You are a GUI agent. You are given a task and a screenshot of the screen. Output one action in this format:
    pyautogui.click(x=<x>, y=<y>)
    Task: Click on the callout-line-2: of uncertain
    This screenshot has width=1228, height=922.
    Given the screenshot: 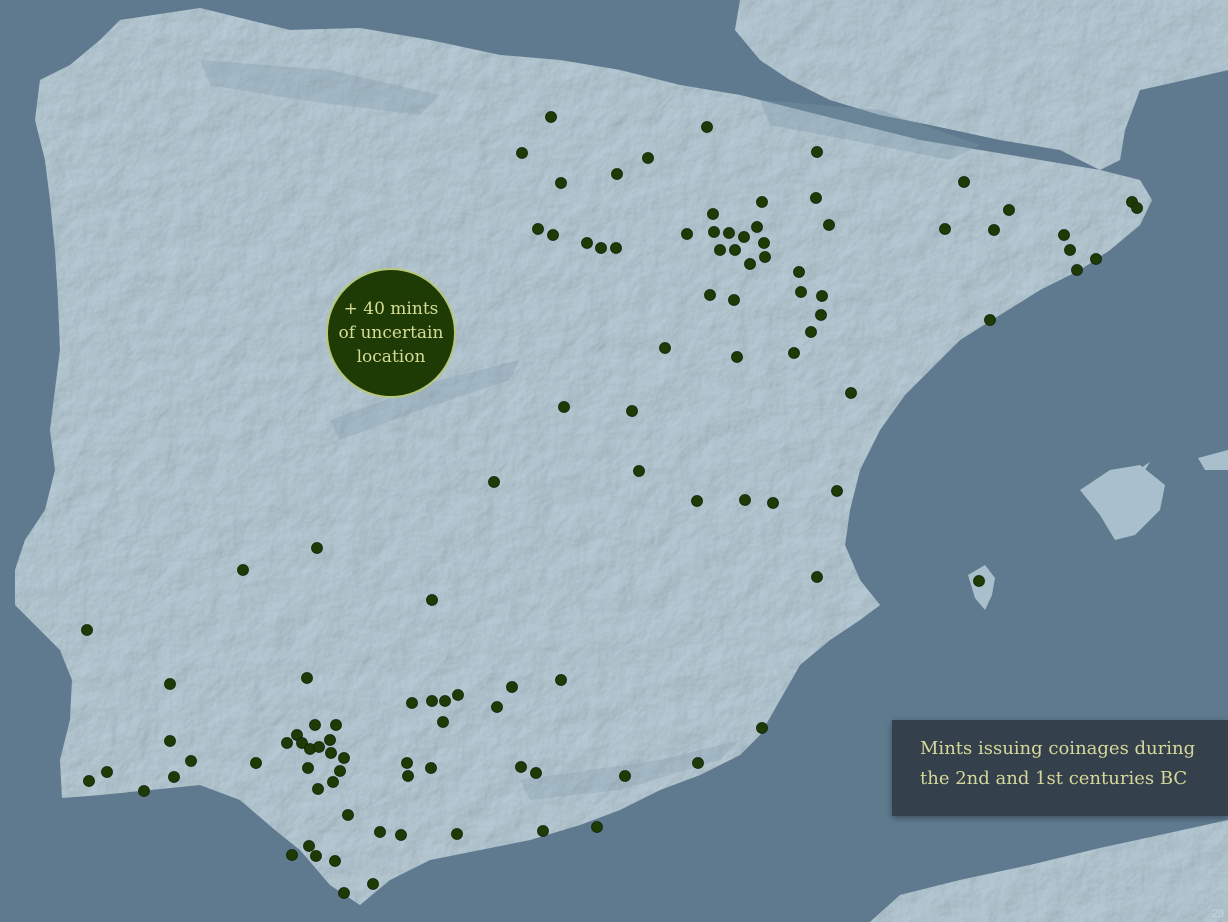 What is the action you would take?
    pyautogui.click(x=391, y=333)
    